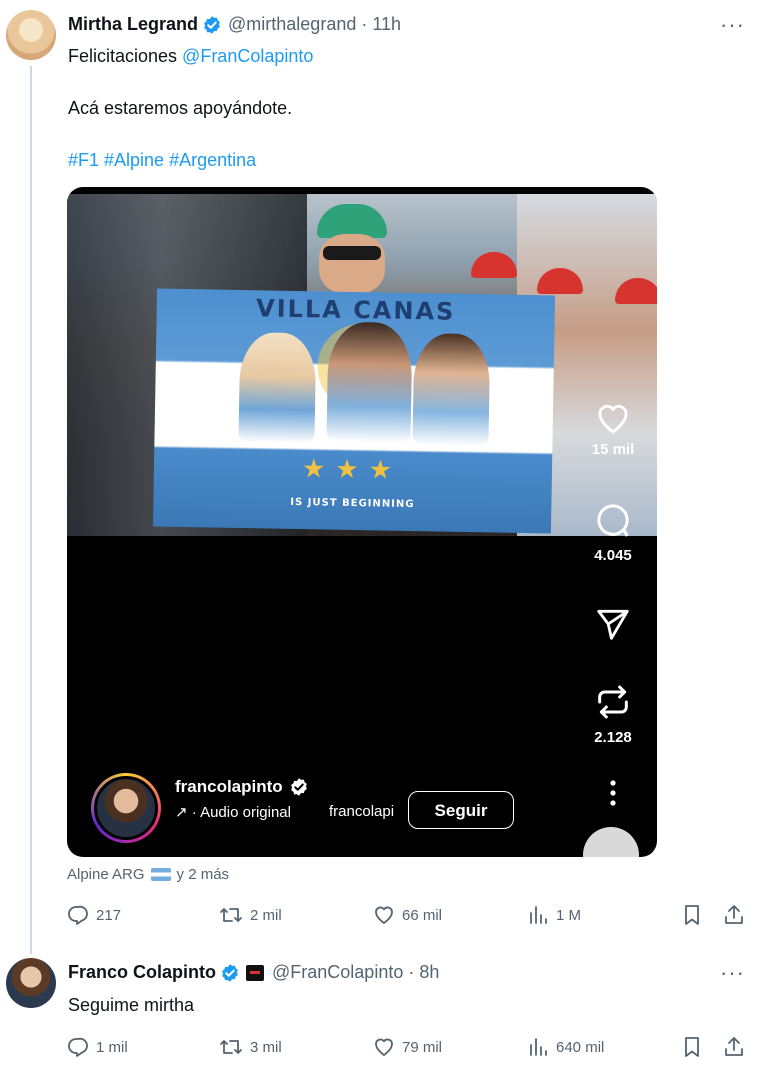  Describe the element at coordinates (180, 108) in the screenshot. I see `tweet-text-line-2: Acá estaremos apoyándote.` at that location.